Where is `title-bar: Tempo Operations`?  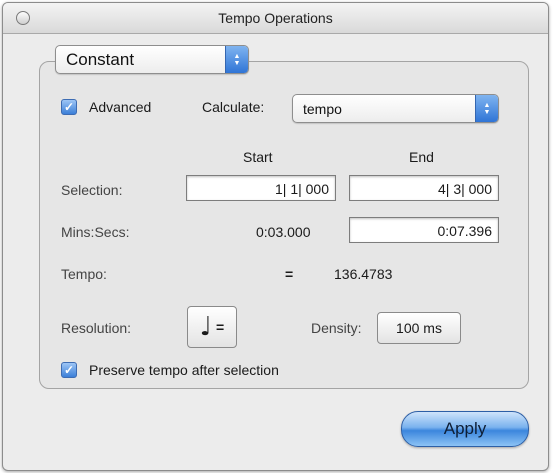 title-bar: Tempo Operations is located at coordinates (275, 18).